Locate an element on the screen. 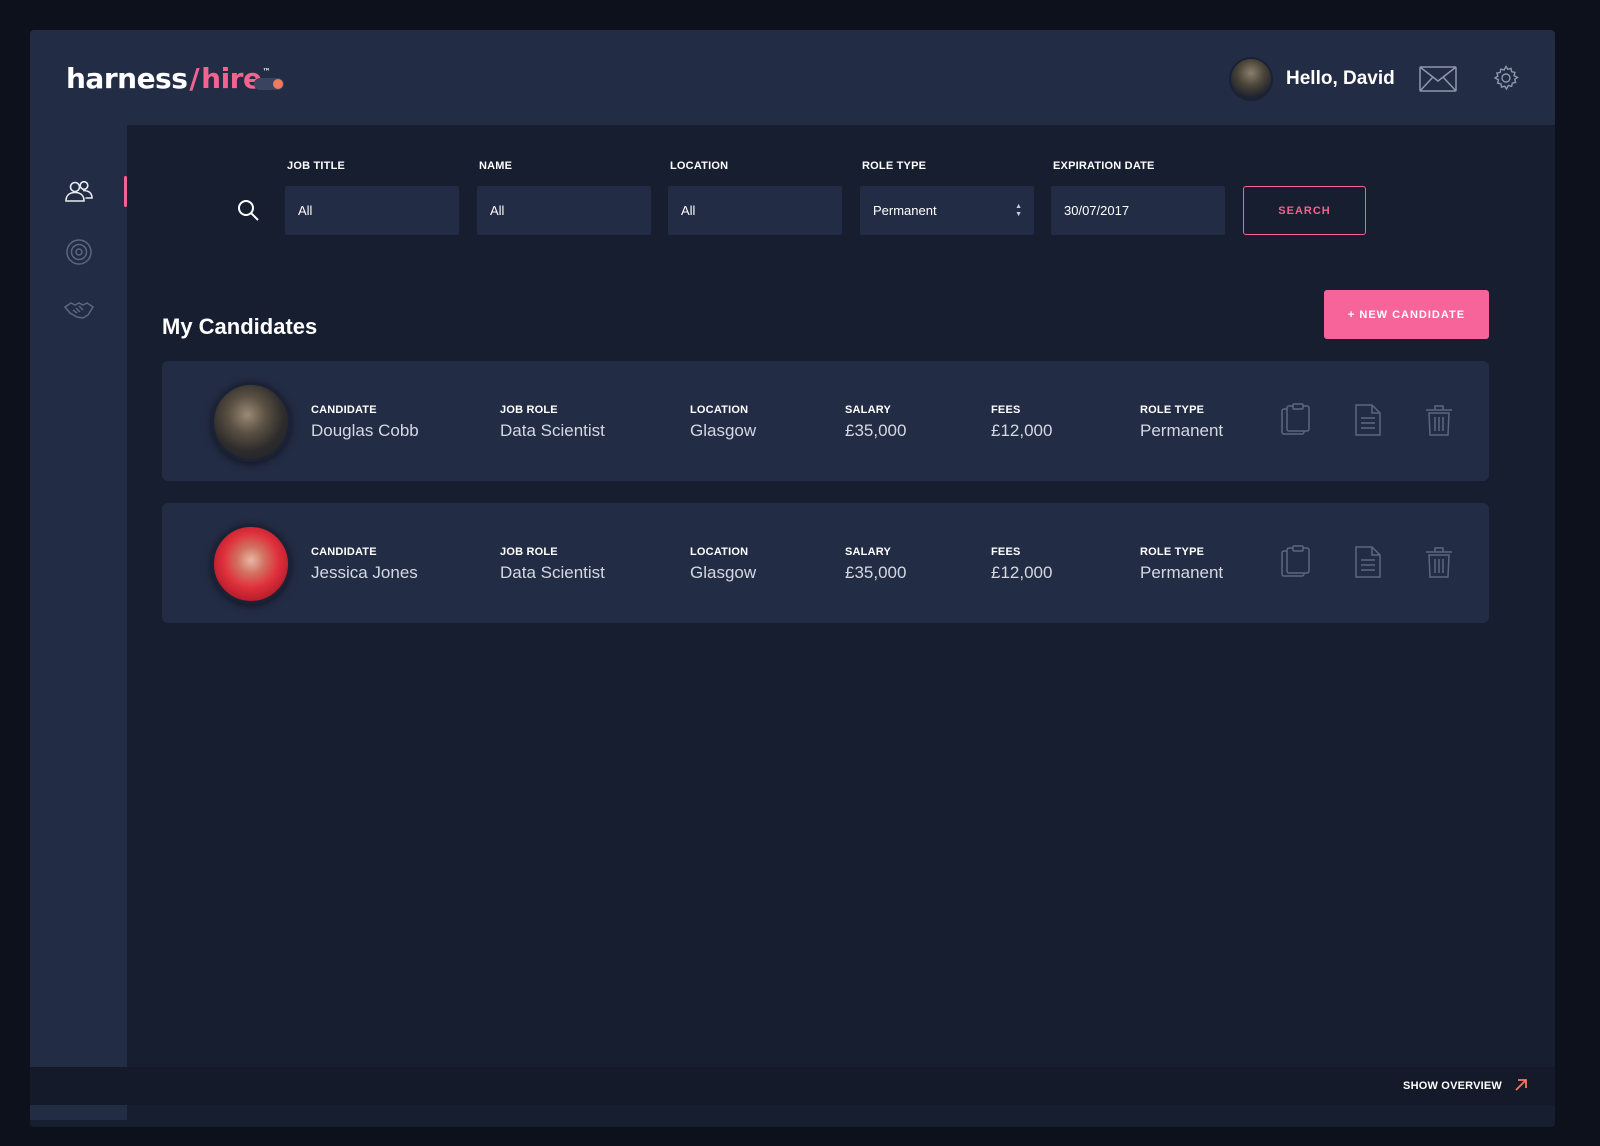 This screenshot has height=1146, width=1600. sidebar-item-candidates is located at coordinates (79, 192).